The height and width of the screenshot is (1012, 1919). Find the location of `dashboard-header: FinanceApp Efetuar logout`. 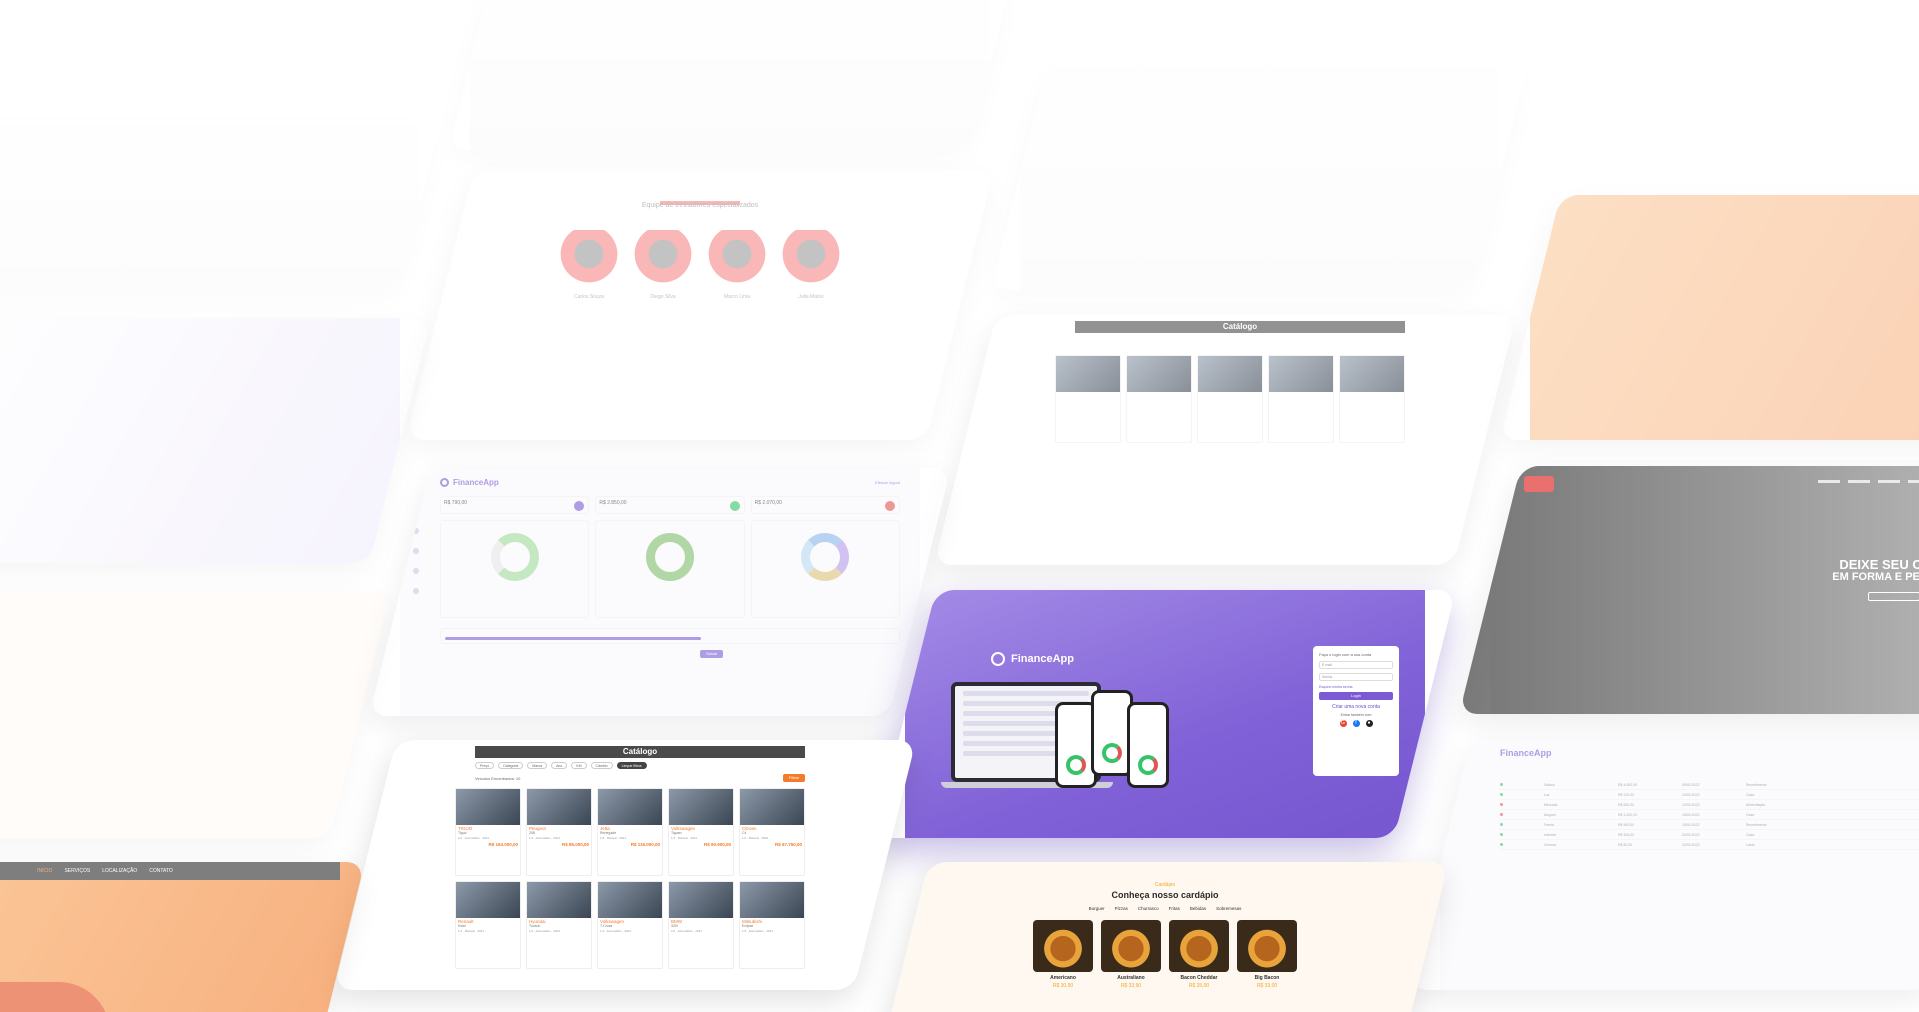

dashboard-header: FinanceApp Efetuar logout is located at coordinates (670, 482).